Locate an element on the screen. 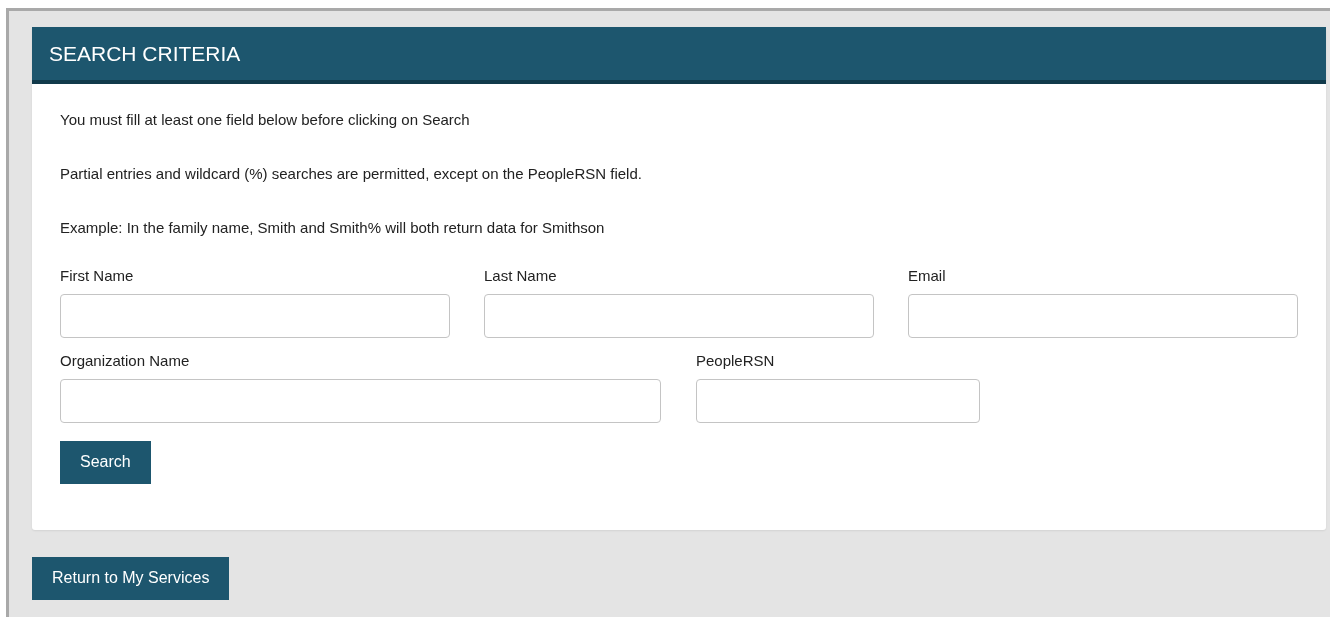 The height and width of the screenshot is (617, 1332). field-label: First Name is located at coordinates (97, 275).